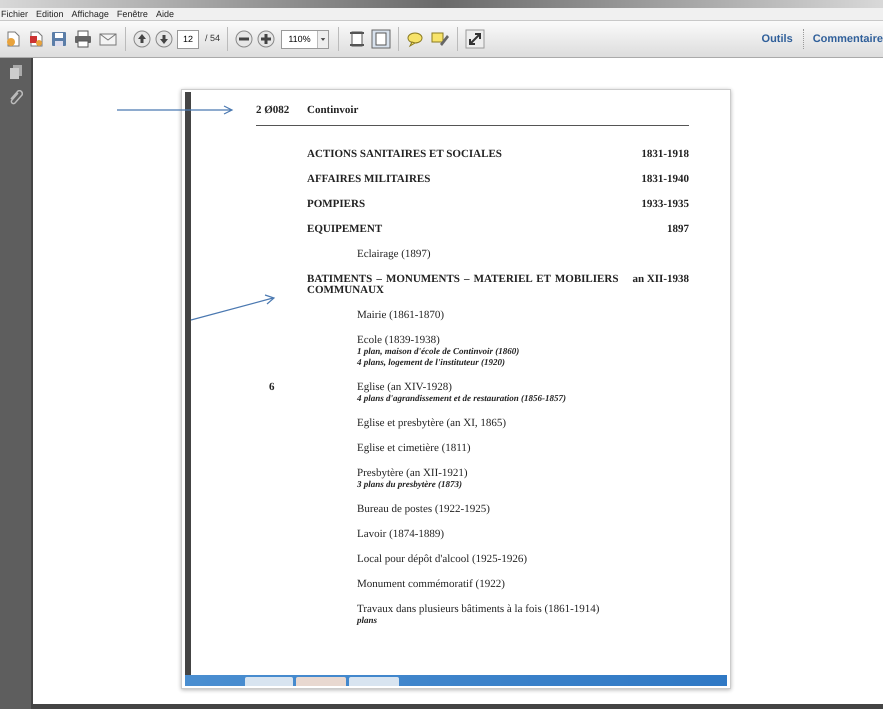  What do you see at coordinates (83, 39) in the screenshot?
I see `print-icon` at bounding box center [83, 39].